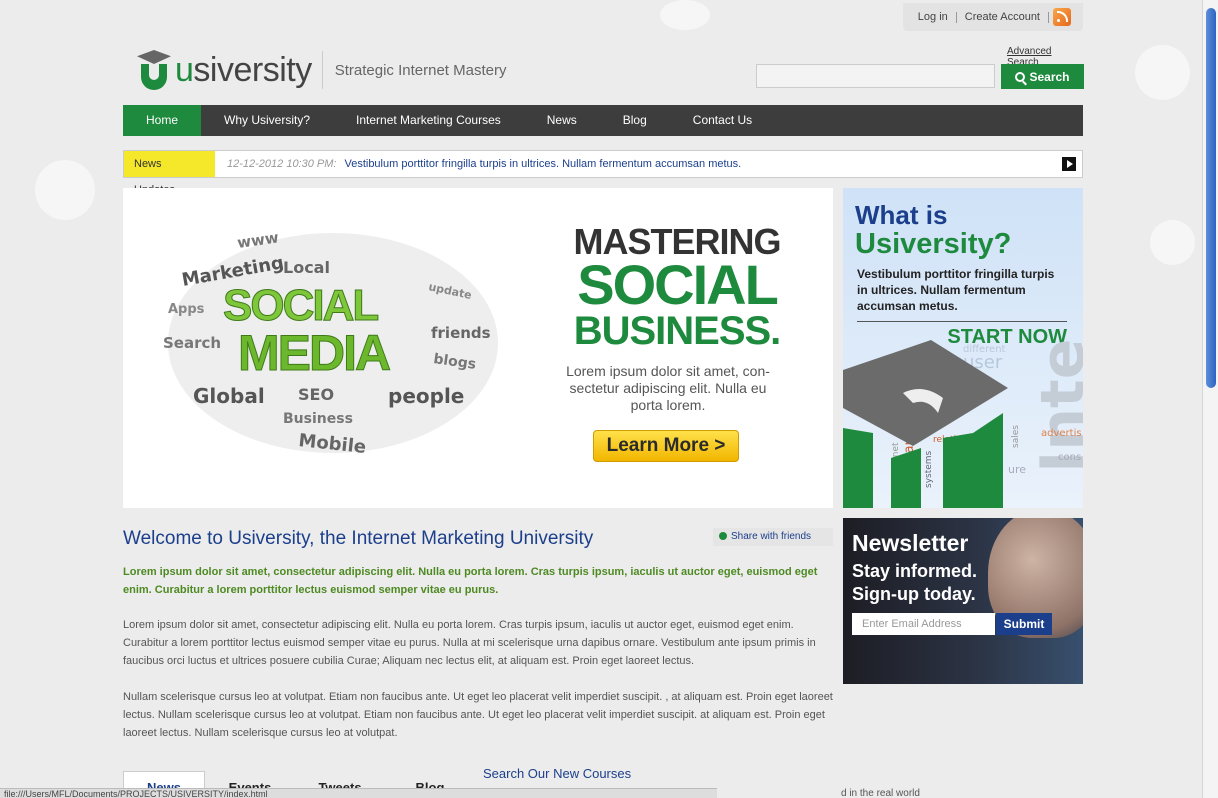 This screenshot has width=1218, height=798. I want to click on search-input, so click(875, 76).